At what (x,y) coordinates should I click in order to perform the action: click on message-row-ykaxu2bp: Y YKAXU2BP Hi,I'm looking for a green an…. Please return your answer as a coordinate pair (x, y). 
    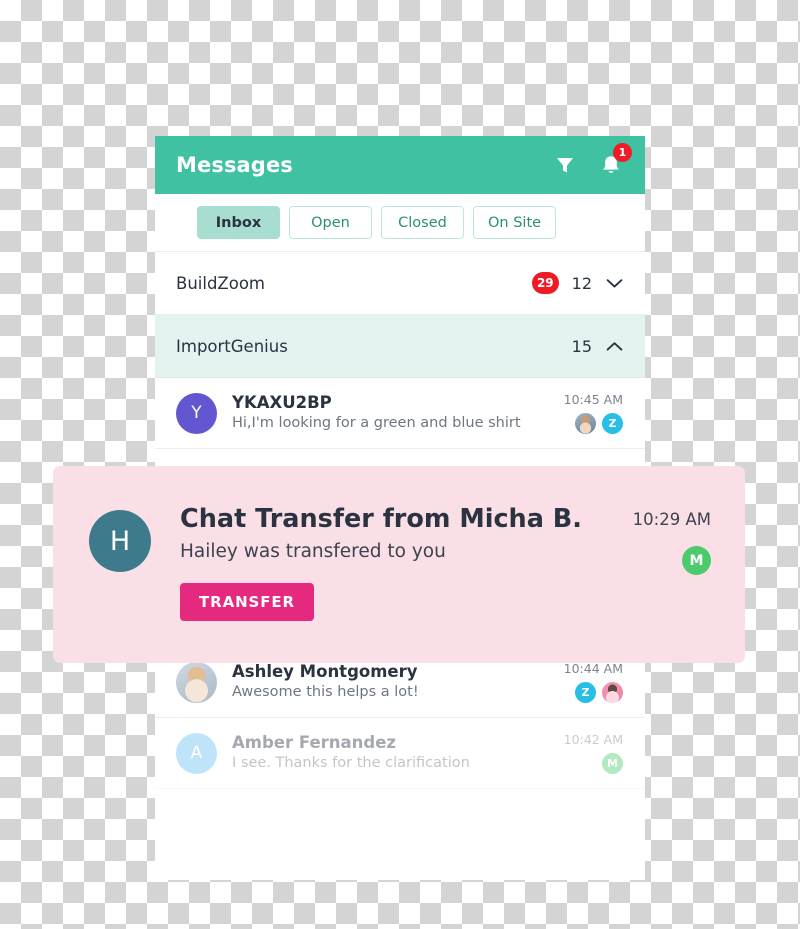
    Looking at the image, I should click on (400, 413).